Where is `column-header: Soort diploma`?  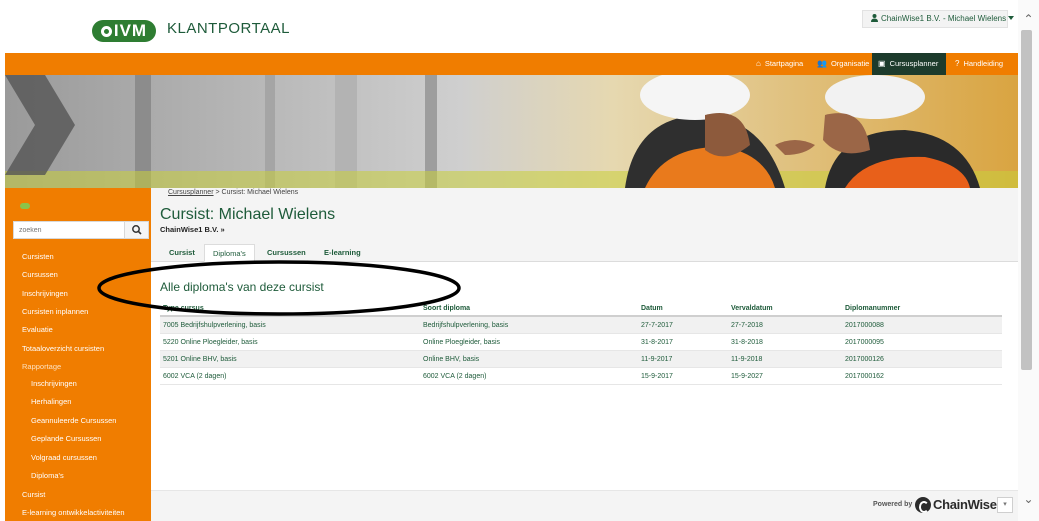 column-header: Soort diploma is located at coordinates (445, 308).